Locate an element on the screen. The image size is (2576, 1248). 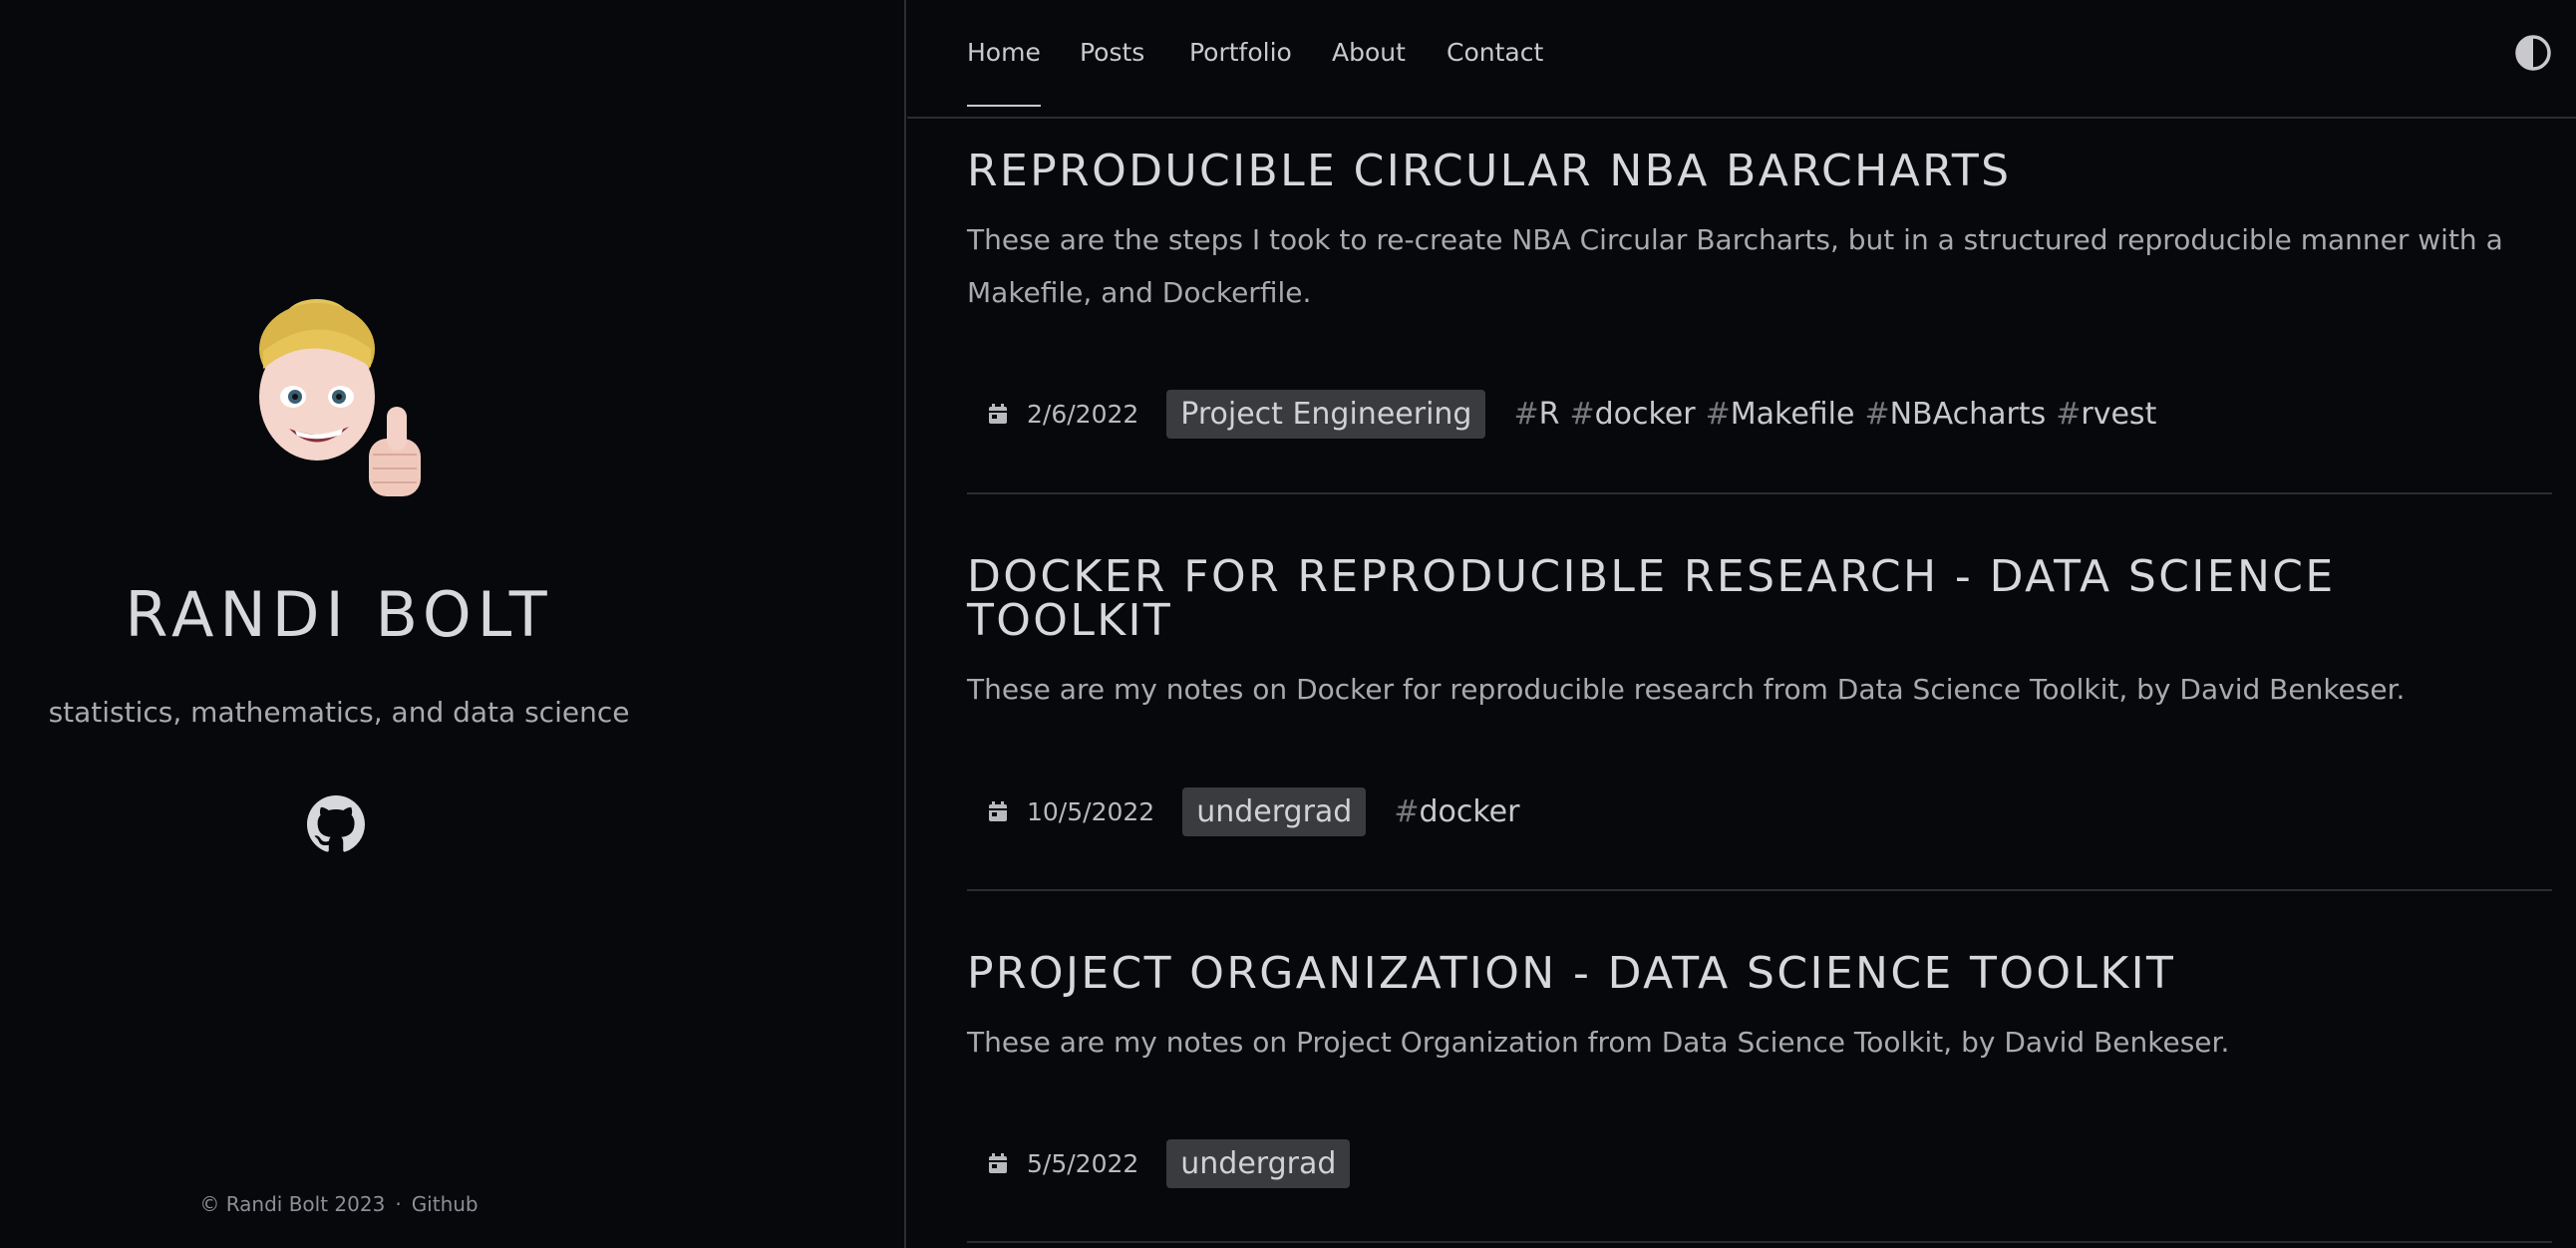
github-icon is located at coordinates (336, 823).